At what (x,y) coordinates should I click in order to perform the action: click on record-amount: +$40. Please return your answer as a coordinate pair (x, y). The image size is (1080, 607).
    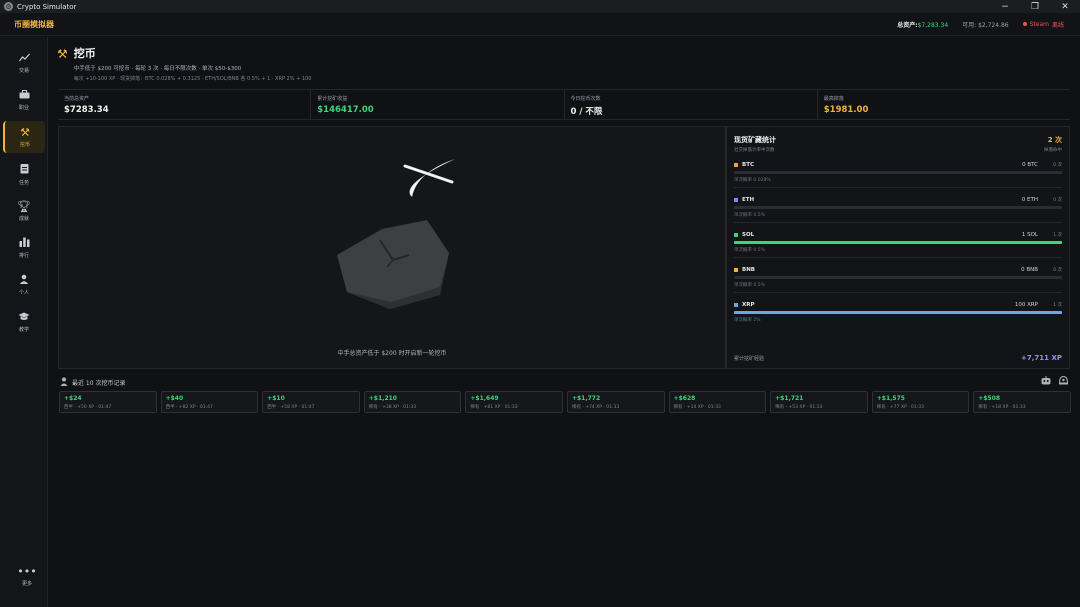
    Looking at the image, I should click on (174, 398).